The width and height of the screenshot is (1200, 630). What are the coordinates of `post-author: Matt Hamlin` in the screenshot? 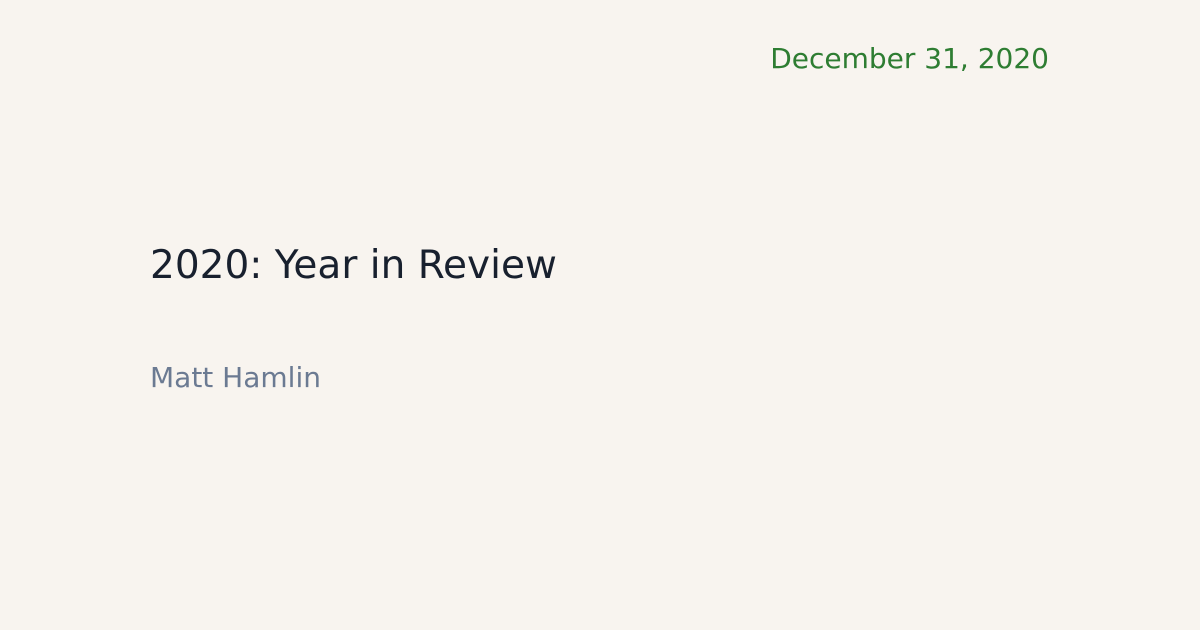 It's located at (235, 377).